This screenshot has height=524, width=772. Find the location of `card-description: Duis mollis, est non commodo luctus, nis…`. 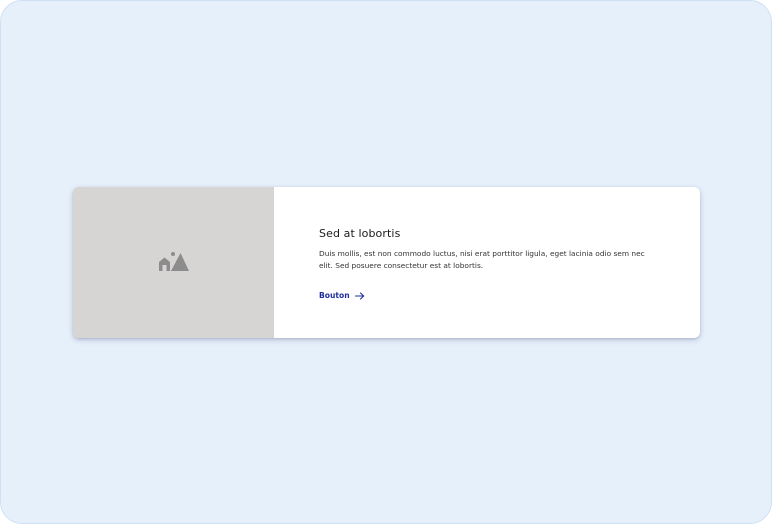

card-description: Duis mollis, est non commodo luctus, nis… is located at coordinates (482, 259).